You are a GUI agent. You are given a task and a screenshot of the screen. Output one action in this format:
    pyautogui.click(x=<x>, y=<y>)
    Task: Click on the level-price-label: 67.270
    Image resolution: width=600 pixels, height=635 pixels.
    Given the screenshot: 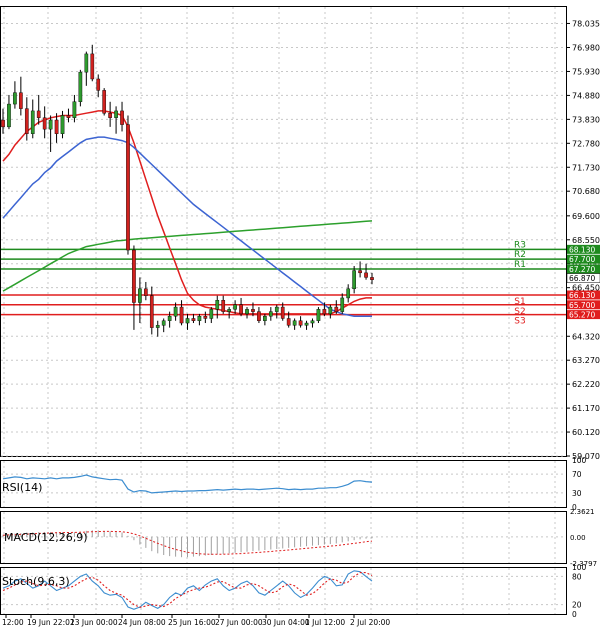 What is the action you would take?
    pyautogui.click(x=582, y=269)
    